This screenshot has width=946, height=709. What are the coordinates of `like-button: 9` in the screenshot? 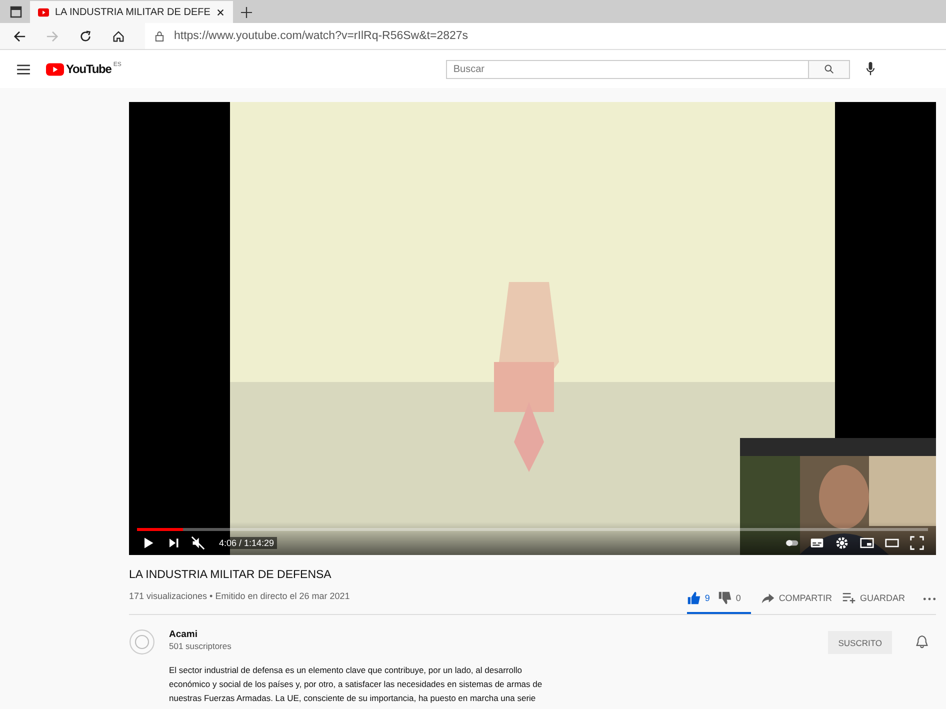 It's located at (698, 598).